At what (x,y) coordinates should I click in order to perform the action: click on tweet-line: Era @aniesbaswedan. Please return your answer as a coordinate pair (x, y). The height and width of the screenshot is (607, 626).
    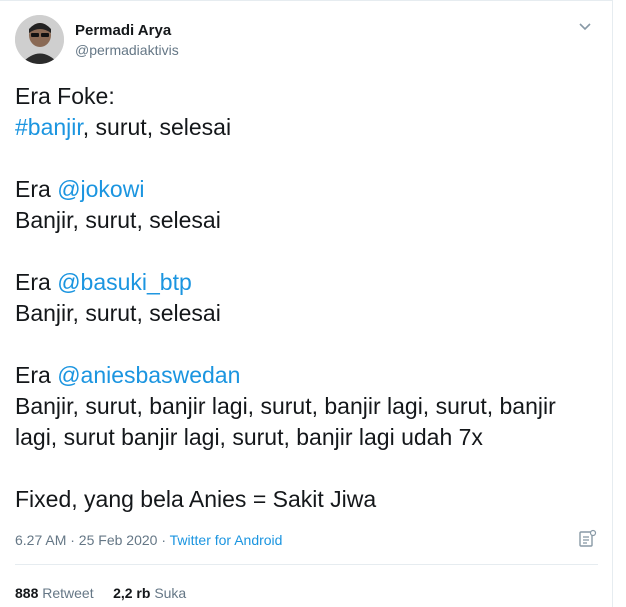
    Looking at the image, I should click on (305, 375).